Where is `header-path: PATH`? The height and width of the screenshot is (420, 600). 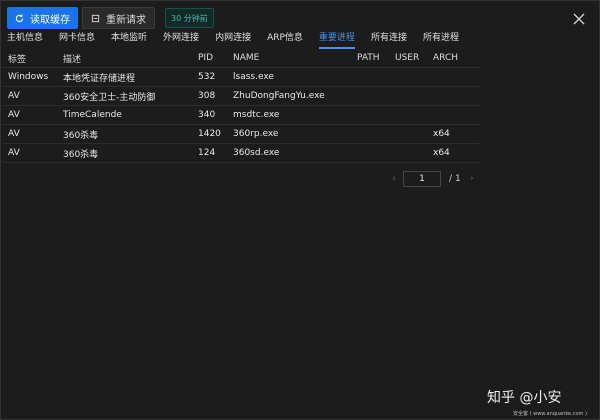
header-path: PATH is located at coordinates (376, 58).